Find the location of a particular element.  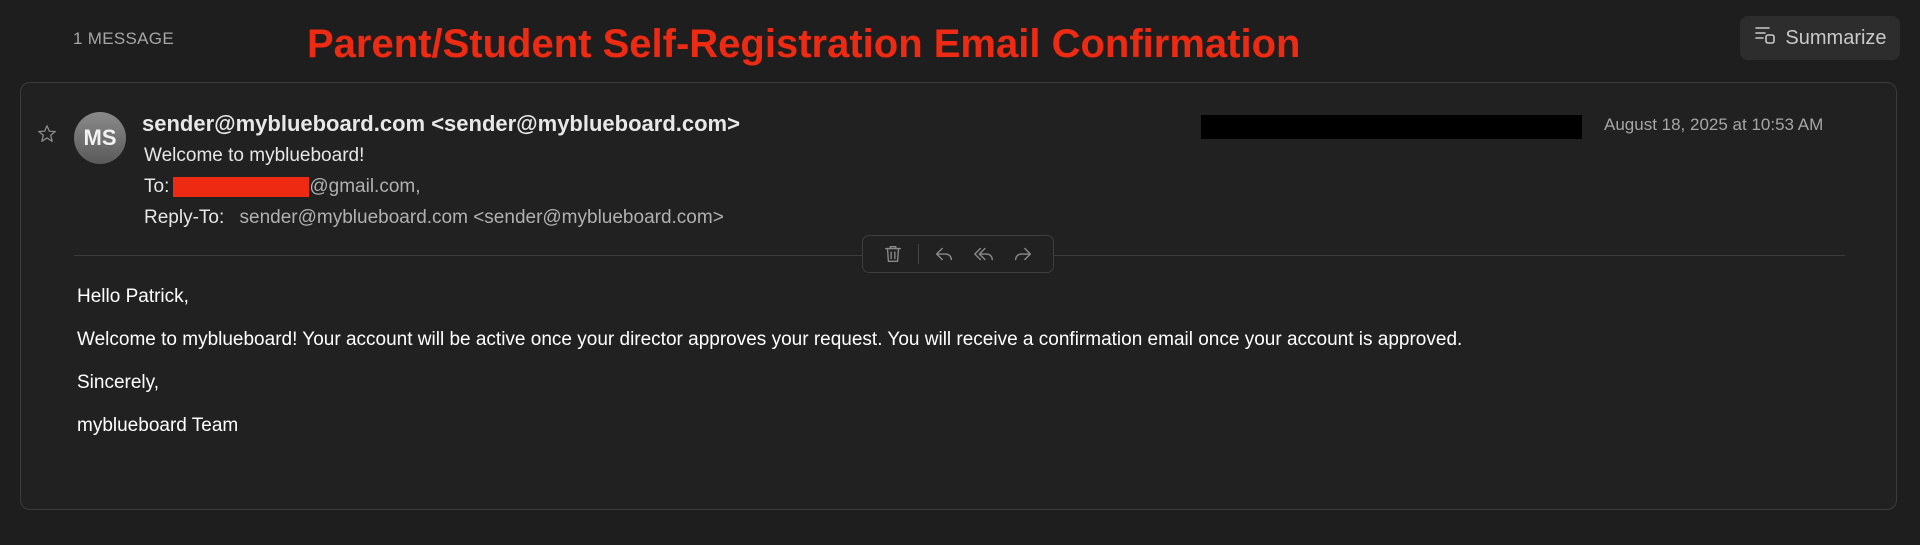

email-date: August 18, 2025 at 10:53 AM is located at coordinates (1714, 124).